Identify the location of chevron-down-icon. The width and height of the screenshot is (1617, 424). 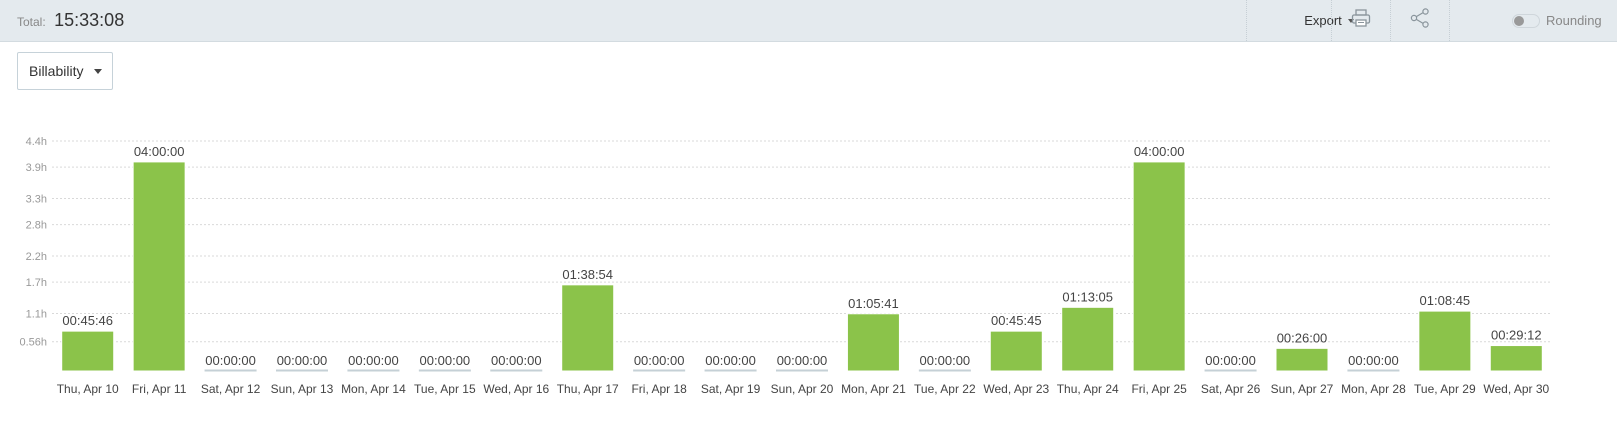
(98, 71).